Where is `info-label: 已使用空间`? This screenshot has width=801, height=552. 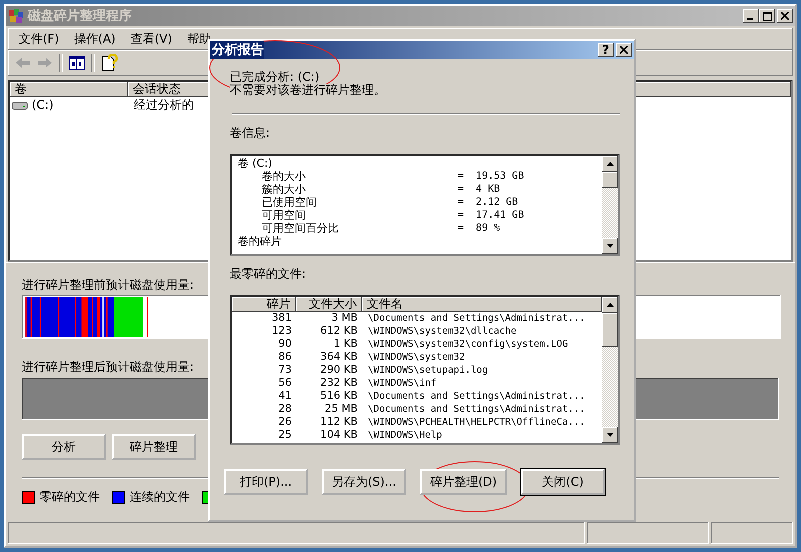
info-label: 已使用空间 is located at coordinates (290, 202).